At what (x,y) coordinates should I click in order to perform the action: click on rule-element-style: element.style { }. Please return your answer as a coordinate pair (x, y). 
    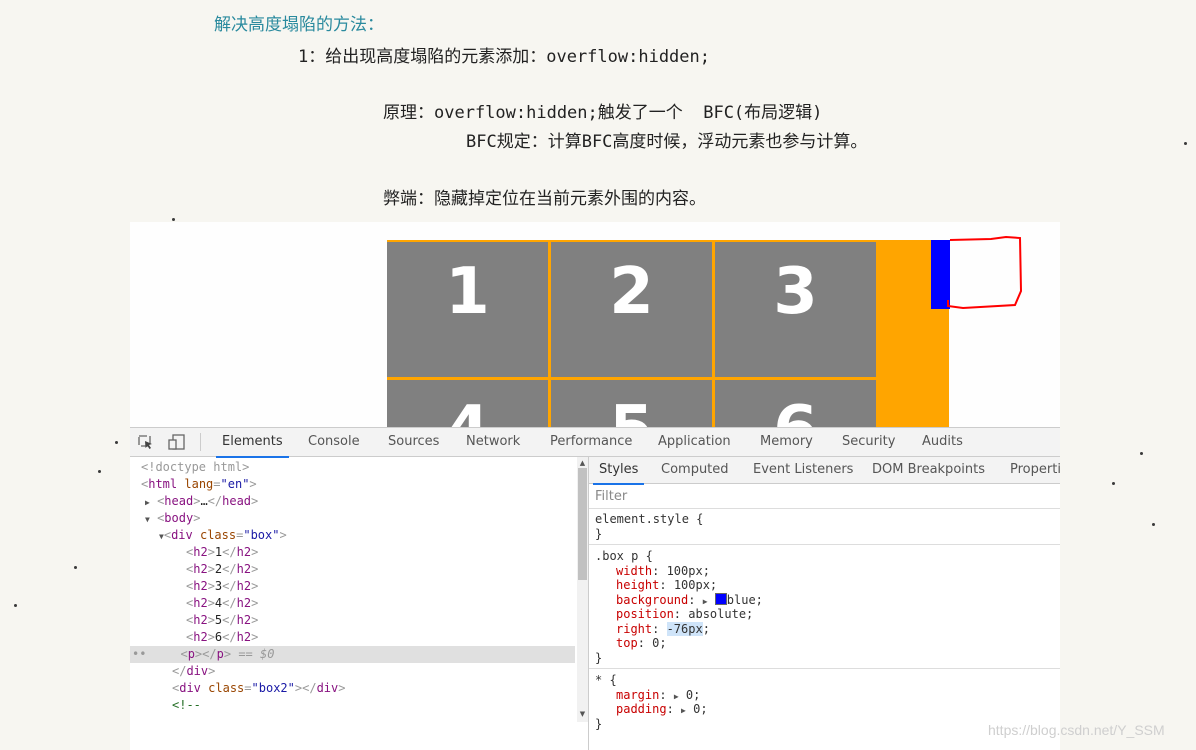
    Looking at the image, I should click on (824, 528).